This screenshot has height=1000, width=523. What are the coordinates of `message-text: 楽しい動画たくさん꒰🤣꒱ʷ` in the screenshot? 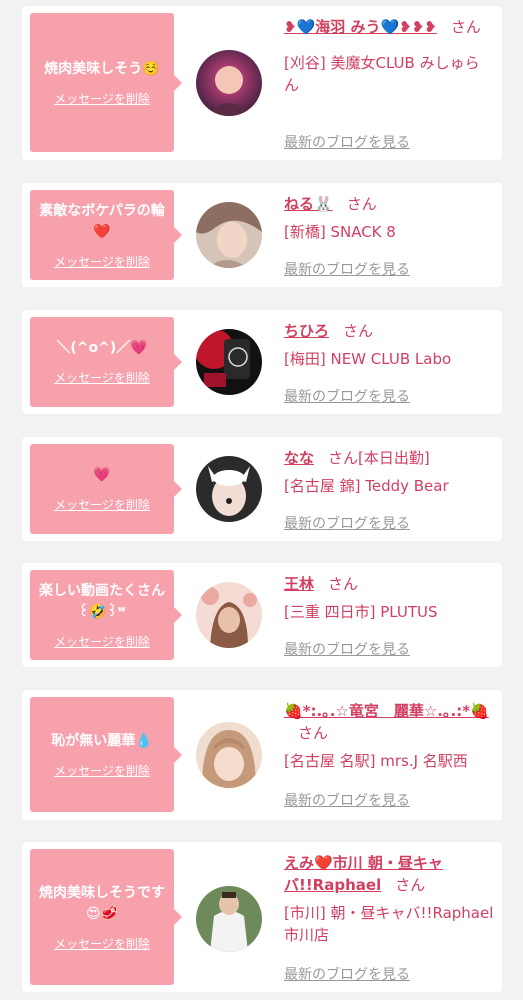 It's located at (102, 601).